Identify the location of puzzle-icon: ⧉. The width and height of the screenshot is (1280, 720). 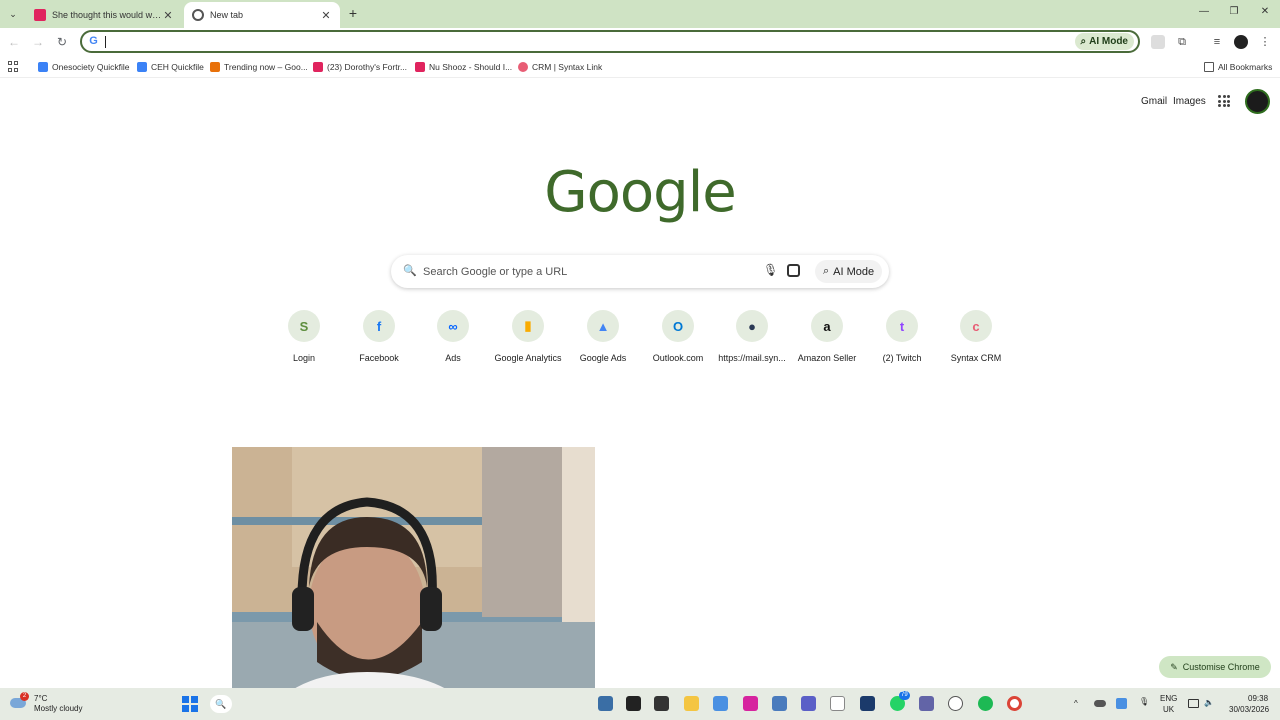
(1182, 42).